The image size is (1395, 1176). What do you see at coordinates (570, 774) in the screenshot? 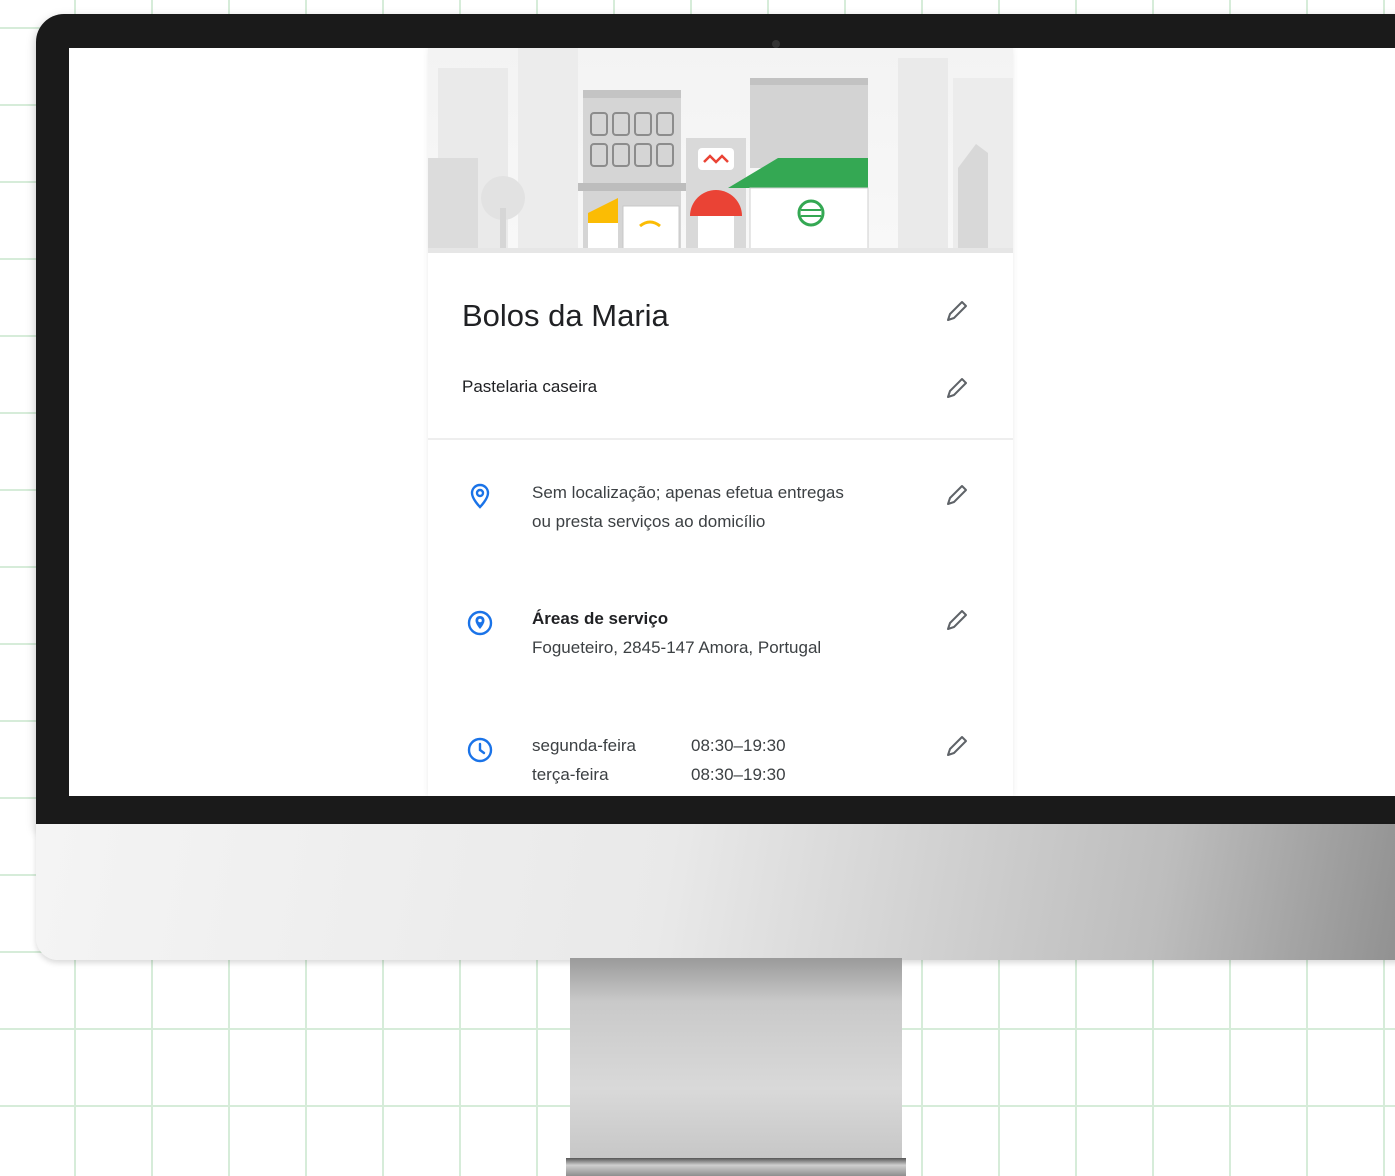
I see `hours-day-2: terça-feira` at bounding box center [570, 774].